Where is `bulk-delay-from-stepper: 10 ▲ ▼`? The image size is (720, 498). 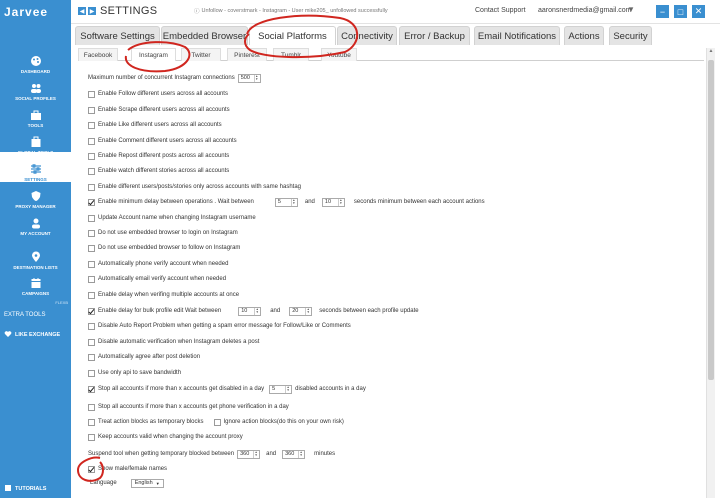 bulk-delay-from-stepper: 10 ▲ ▼ is located at coordinates (250, 311).